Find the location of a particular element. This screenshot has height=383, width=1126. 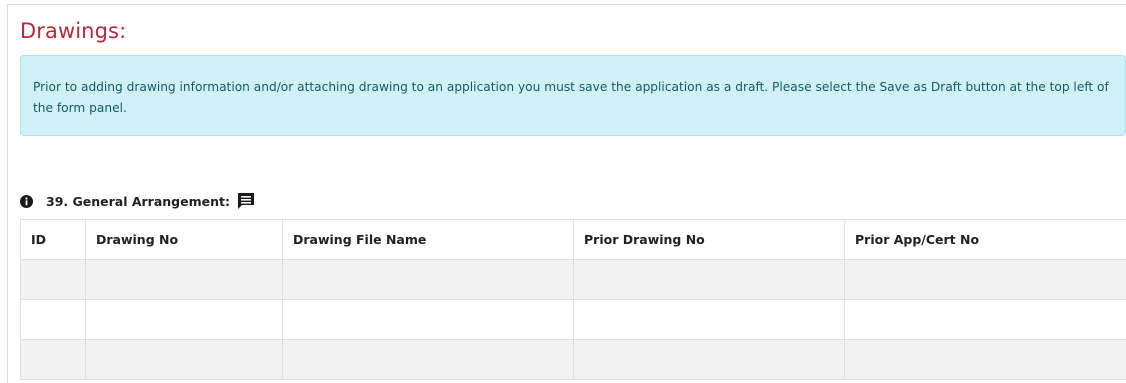

column-header-id: ID is located at coordinates (53, 239).